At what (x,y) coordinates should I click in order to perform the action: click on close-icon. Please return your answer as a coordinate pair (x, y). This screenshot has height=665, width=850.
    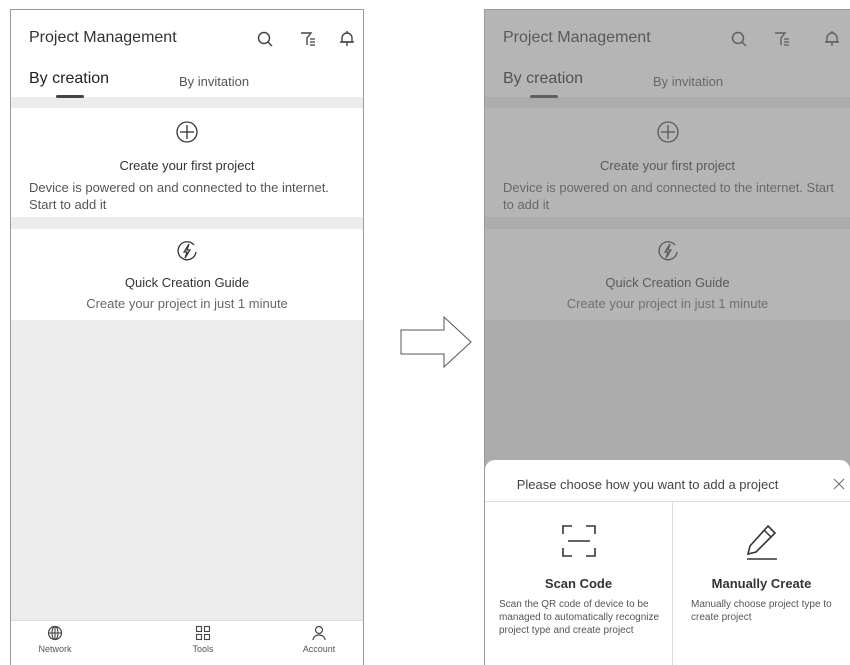
    Looking at the image, I should click on (839, 484).